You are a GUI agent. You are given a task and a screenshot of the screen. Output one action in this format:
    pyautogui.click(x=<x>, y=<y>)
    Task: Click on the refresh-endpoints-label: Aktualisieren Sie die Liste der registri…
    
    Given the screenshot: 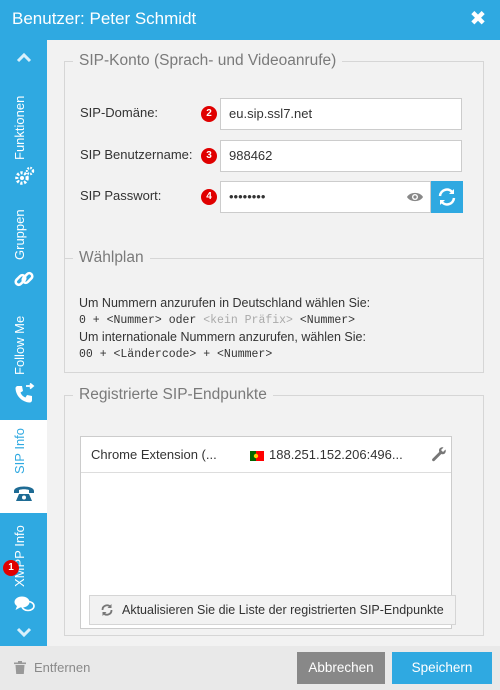 What is the action you would take?
    pyautogui.click(x=283, y=610)
    